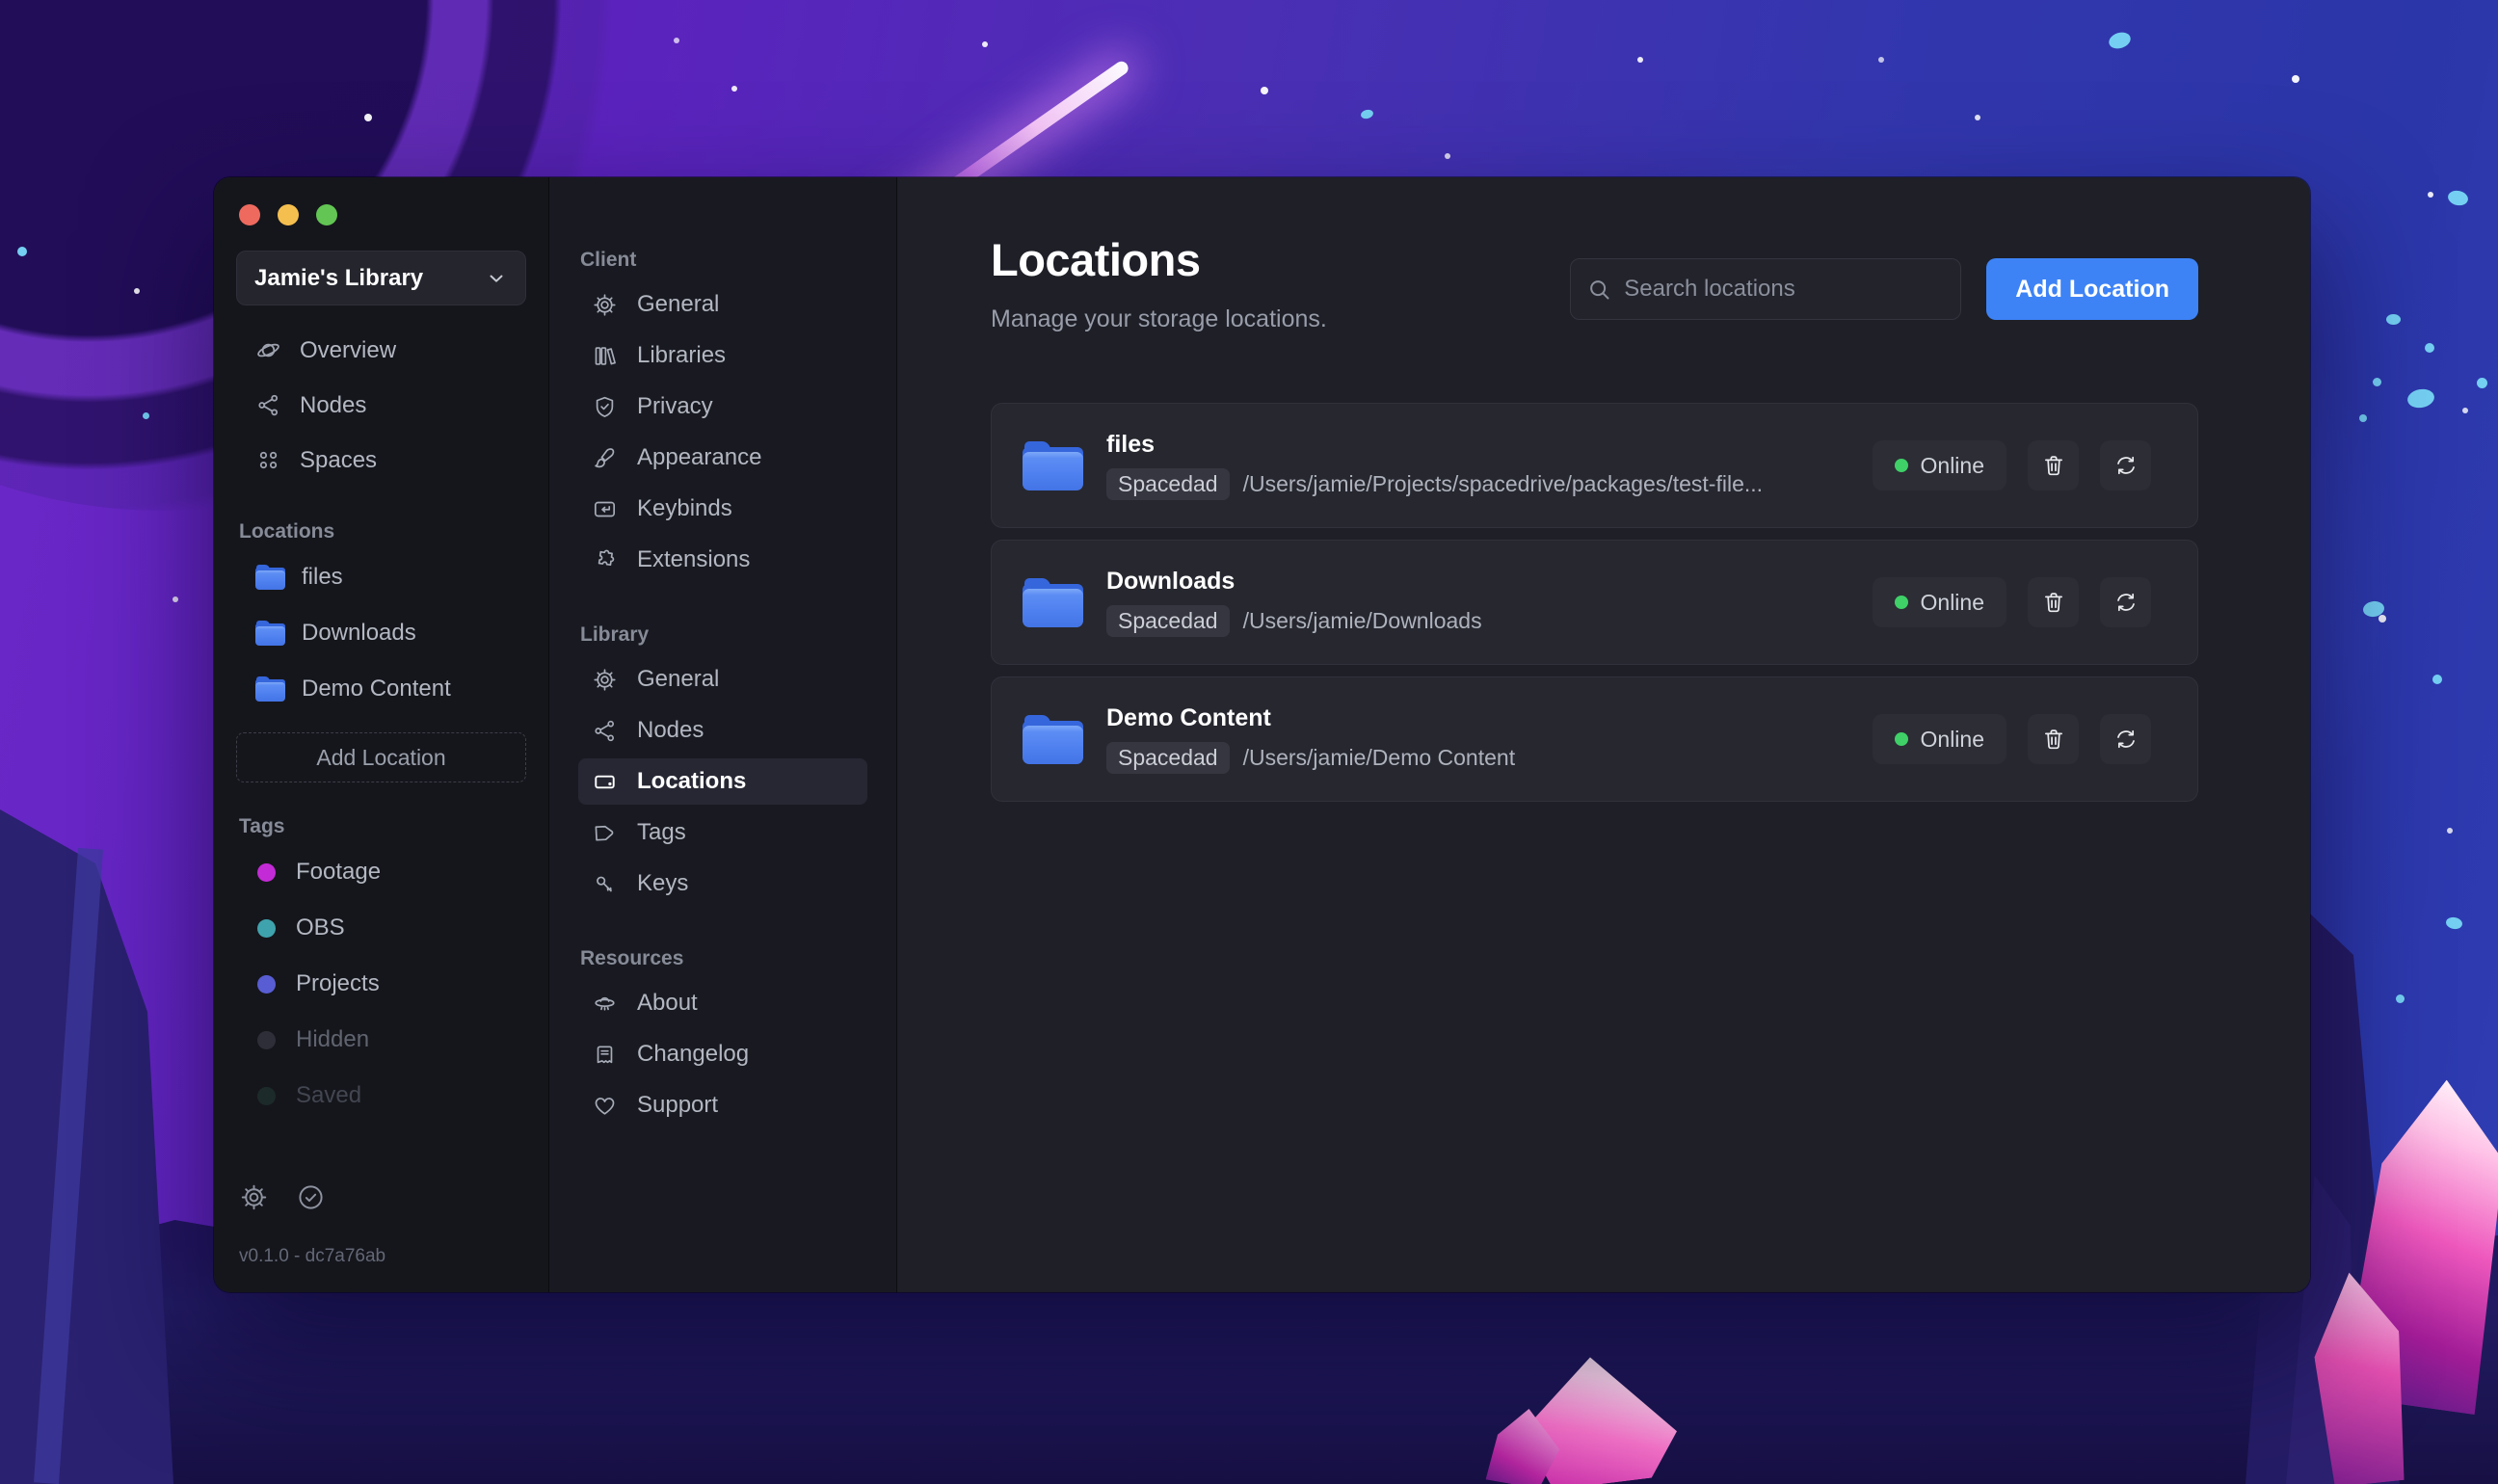 The width and height of the screenshot is (2498, 1484). Describe the element at coordinates (329, 1095) in the screenshot. I see `tag-label: Saved` at that location.